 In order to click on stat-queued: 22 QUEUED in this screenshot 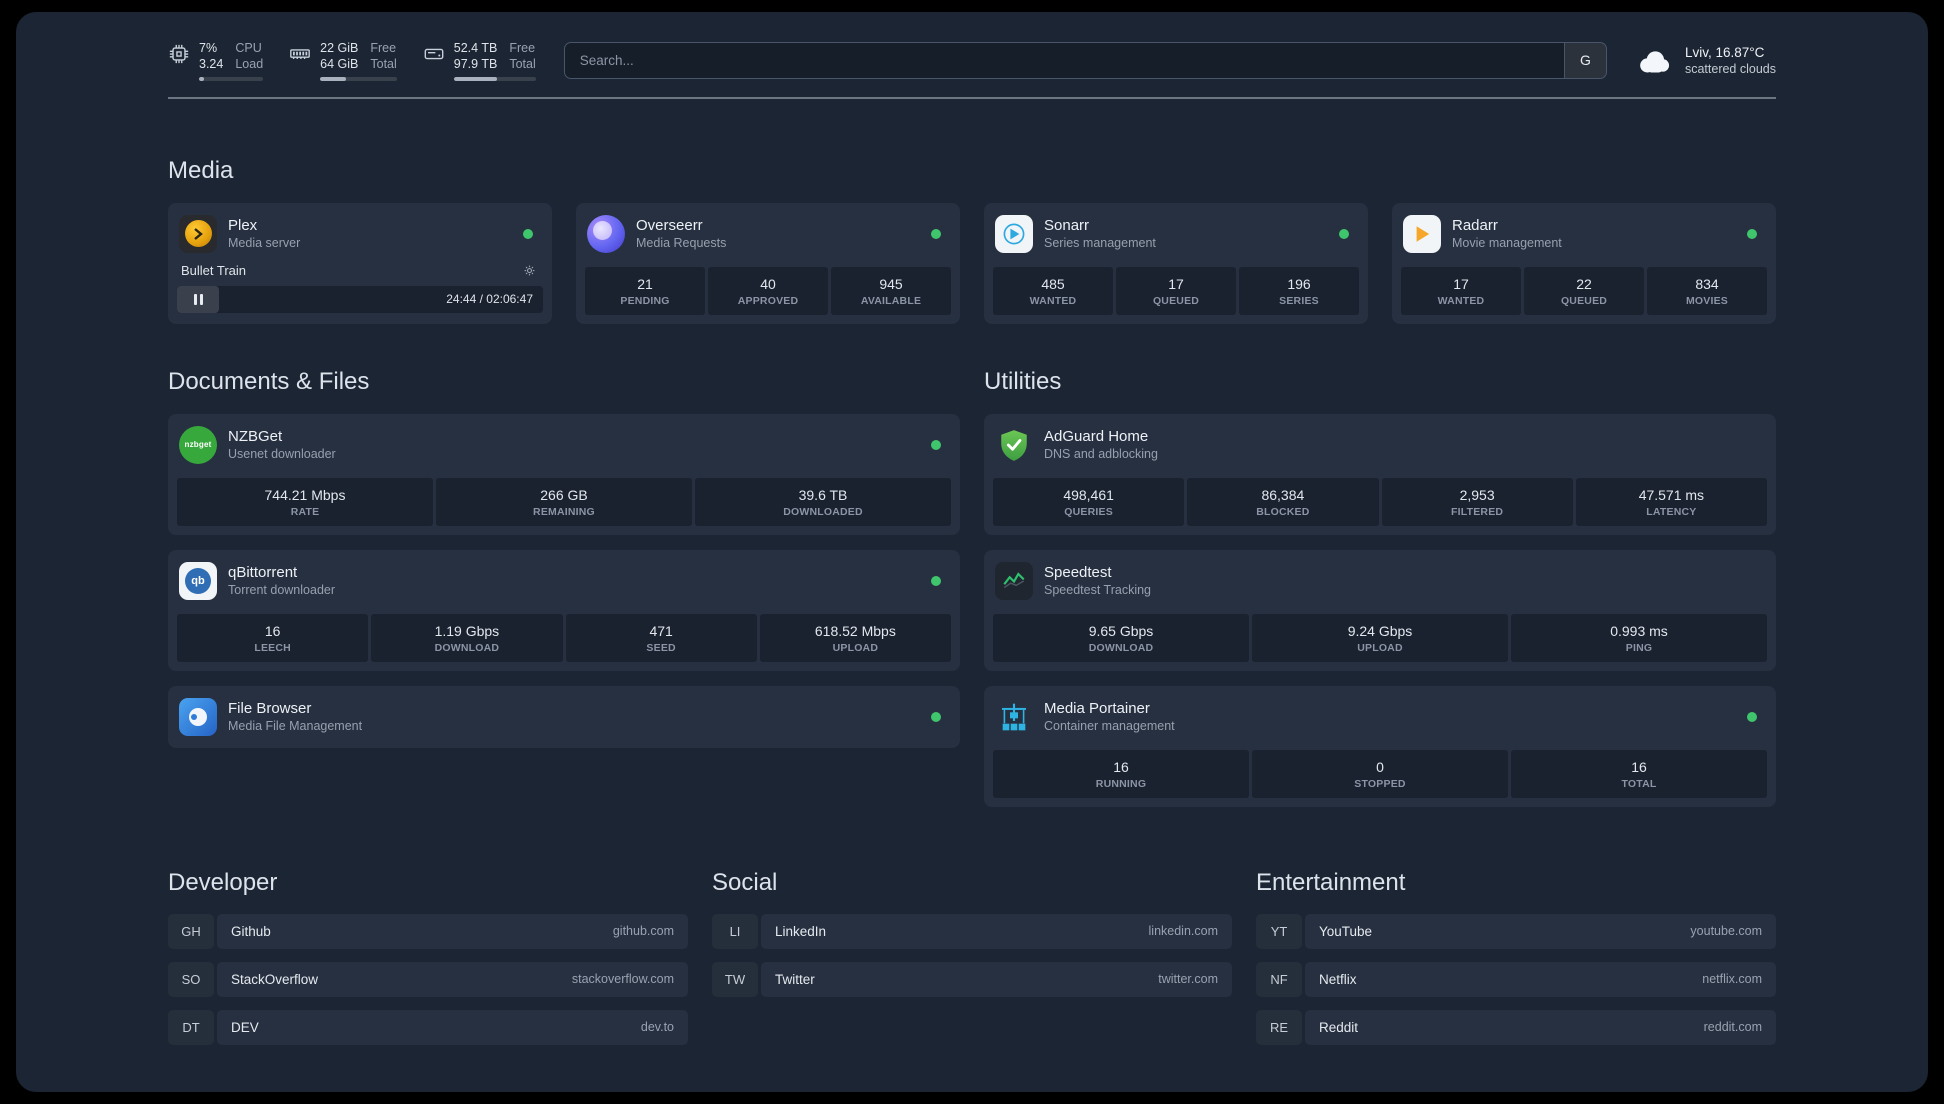, I will do `click(1584, 290)`.